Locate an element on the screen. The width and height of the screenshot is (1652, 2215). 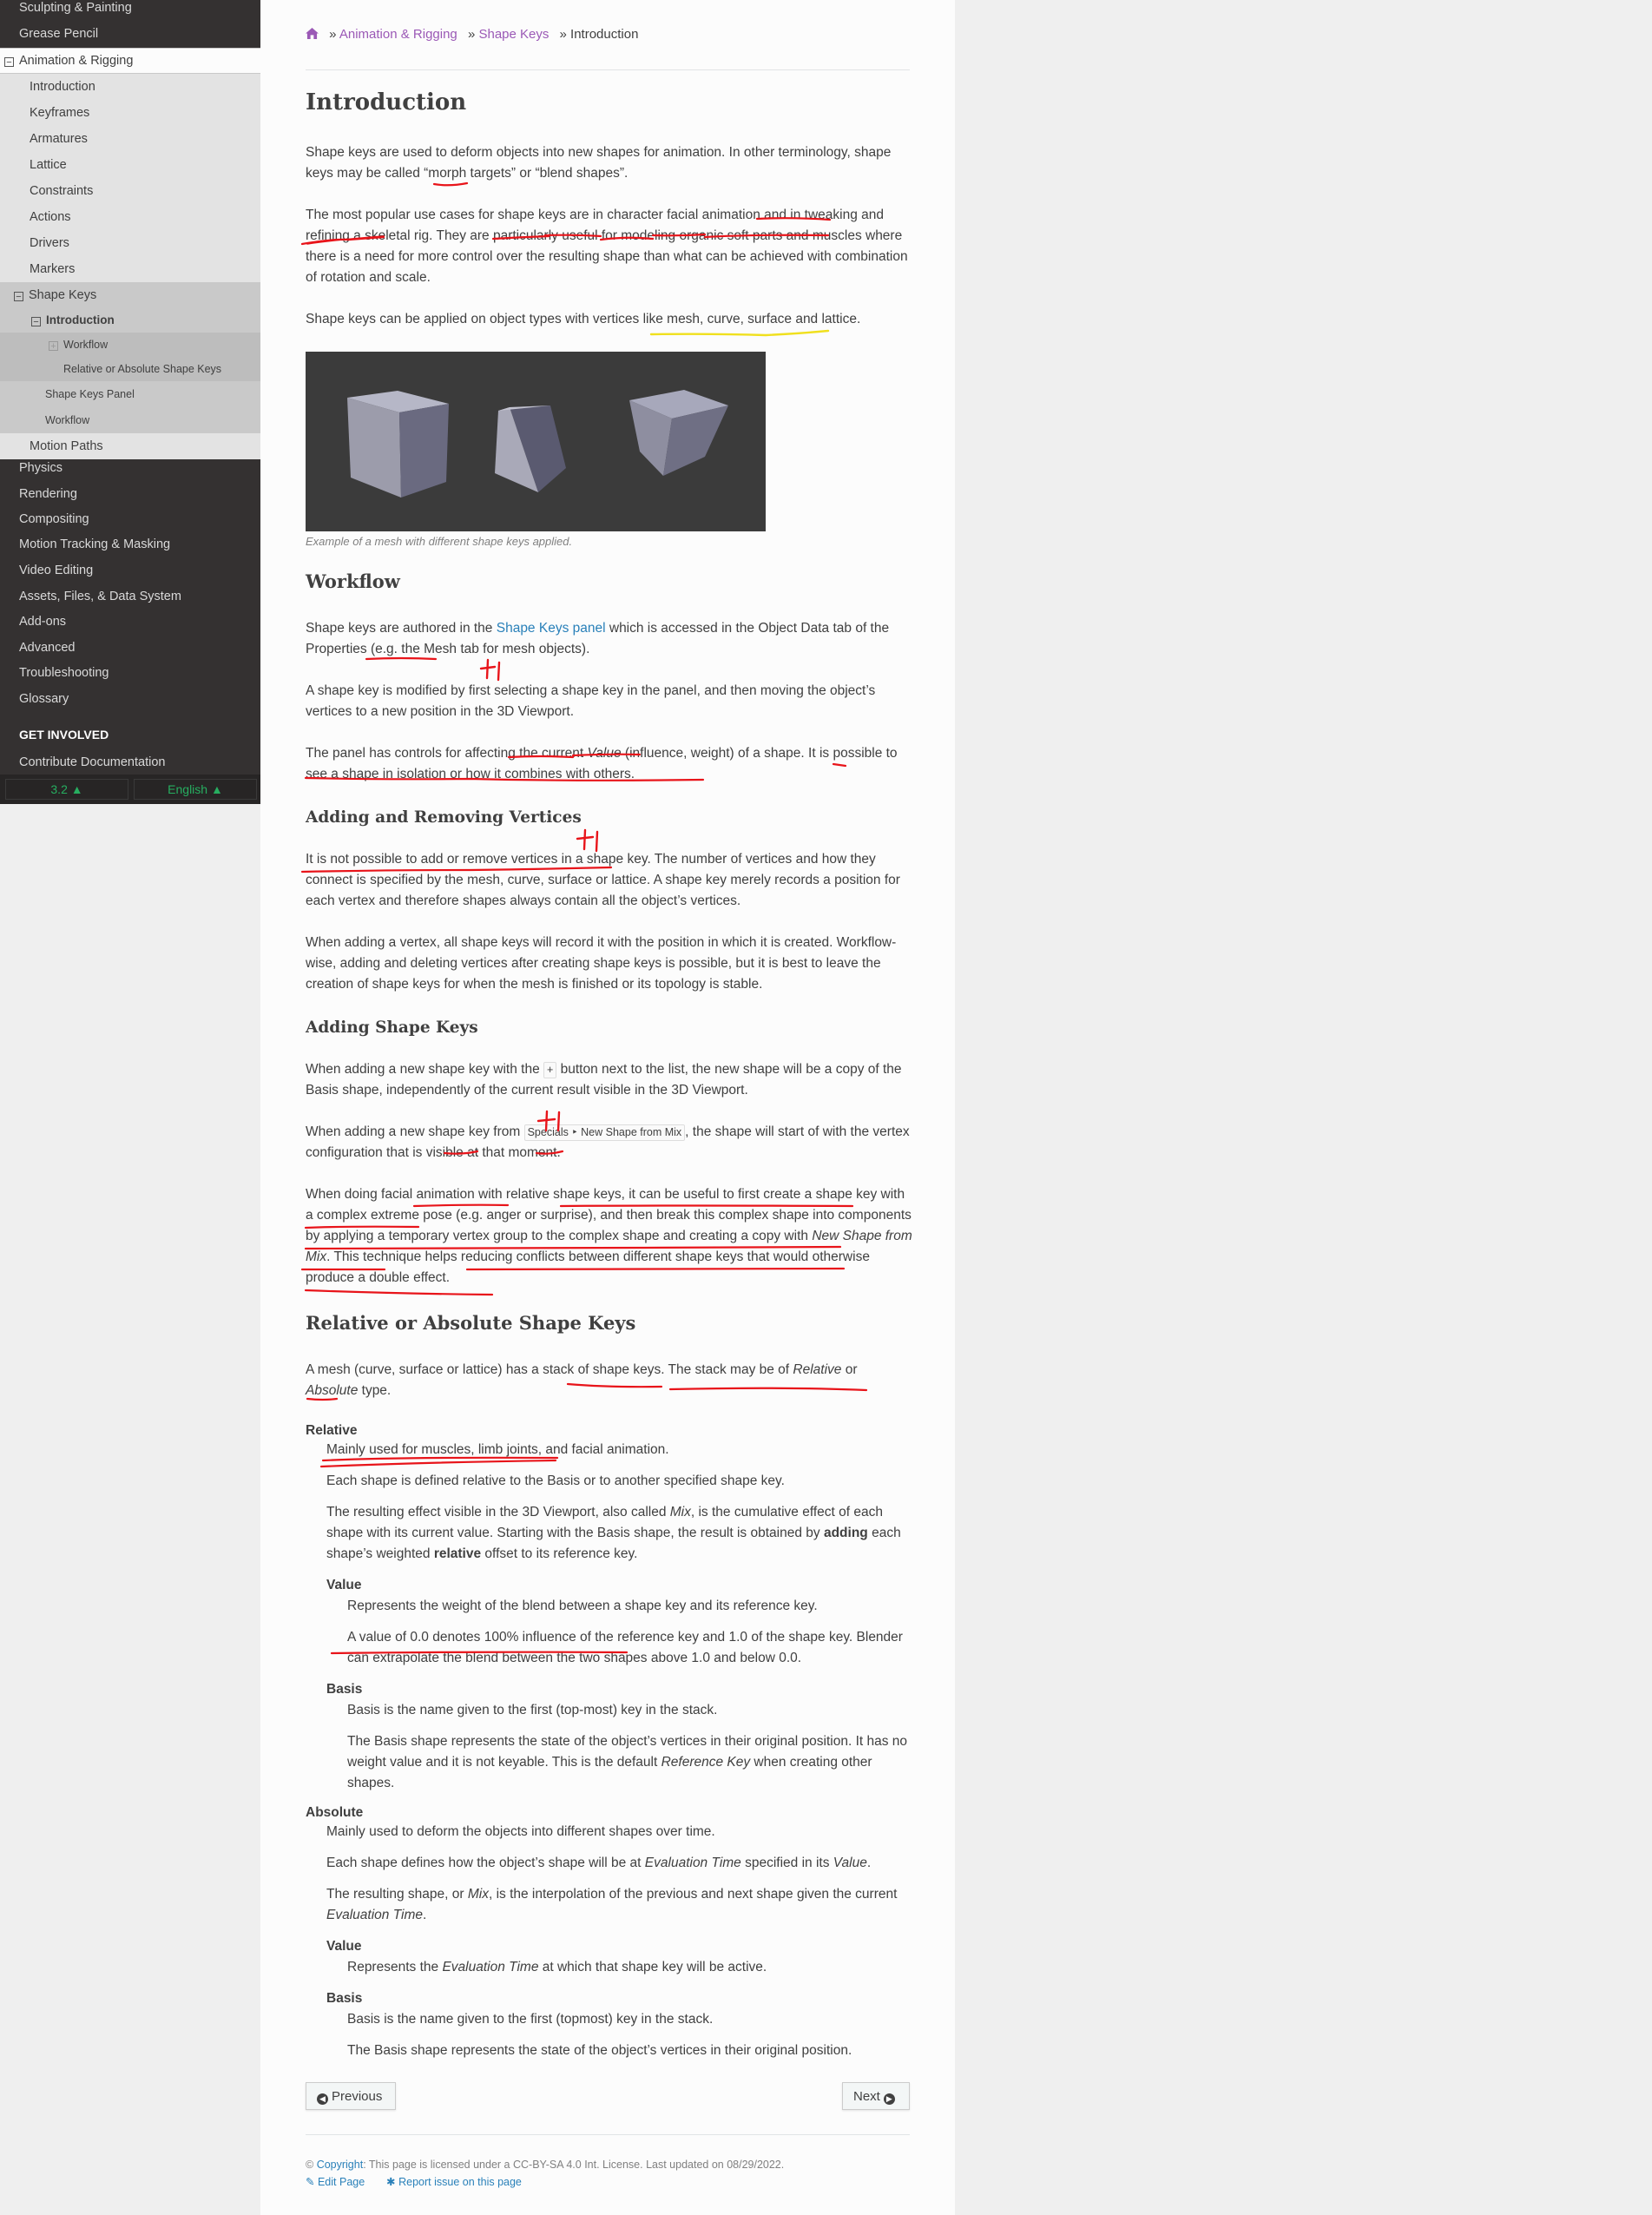
previous-label: Previous is located at coordinates (357, 2096).